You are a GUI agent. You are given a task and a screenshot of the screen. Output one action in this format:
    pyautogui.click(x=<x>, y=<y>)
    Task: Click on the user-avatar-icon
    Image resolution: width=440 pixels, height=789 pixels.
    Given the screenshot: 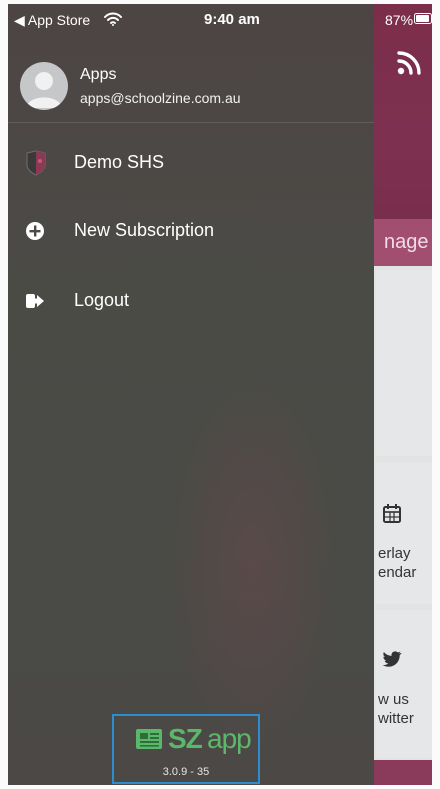 What is the action you would take?
    pyautogui.click(x=44, y=90)
    